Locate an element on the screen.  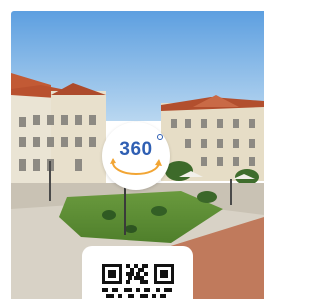
view-360-button: 360 is located at coordinates (136, 156).